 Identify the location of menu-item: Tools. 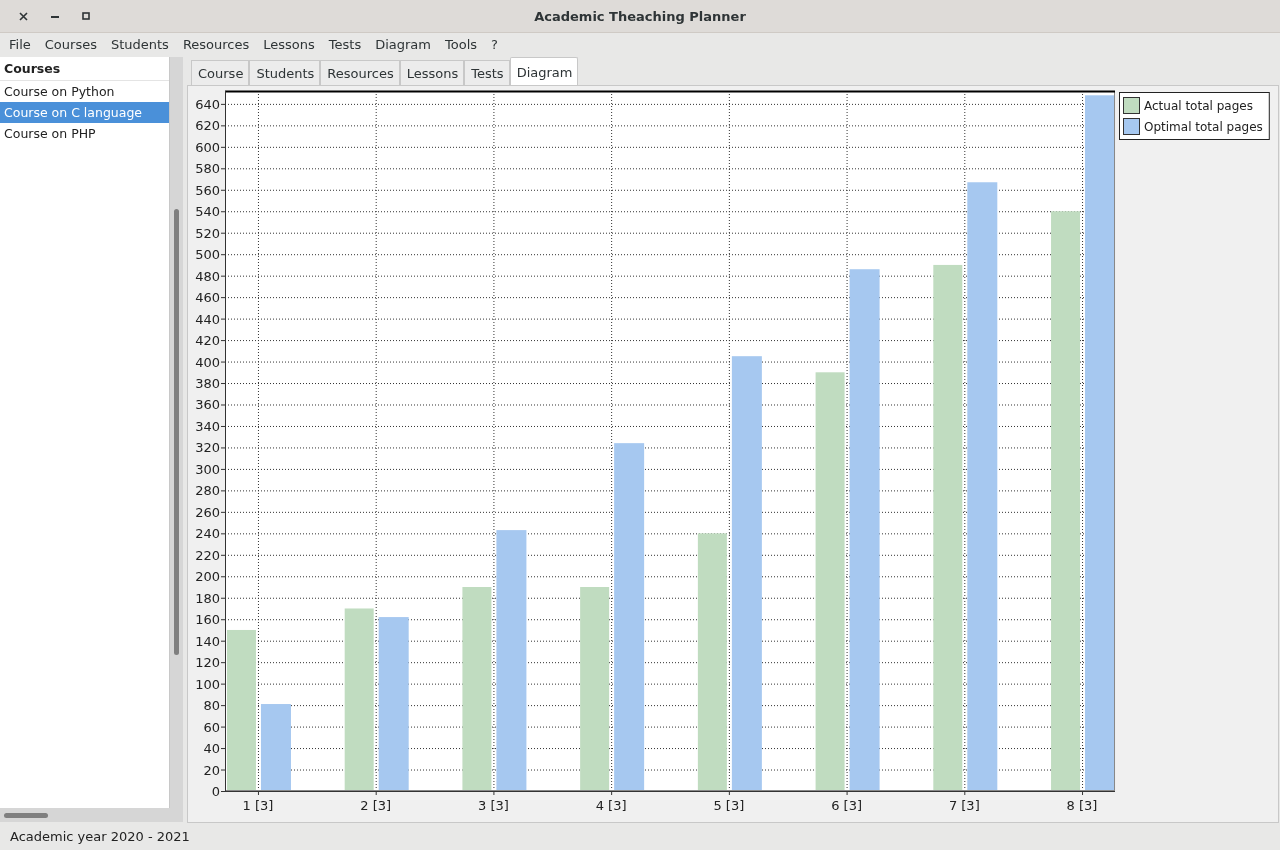
(461, 45).